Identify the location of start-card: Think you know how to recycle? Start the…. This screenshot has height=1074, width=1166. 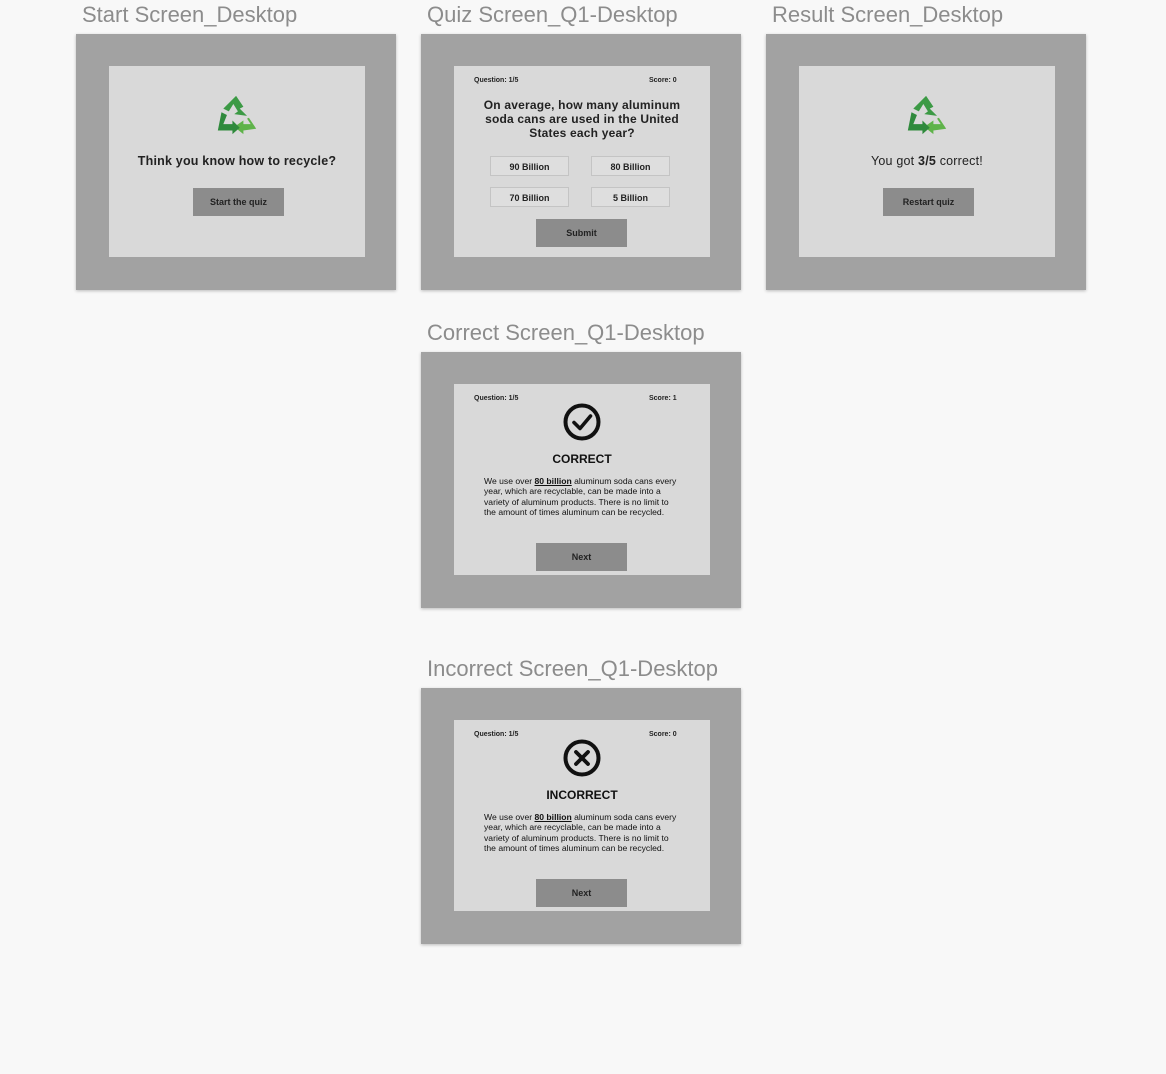
(237, 161).